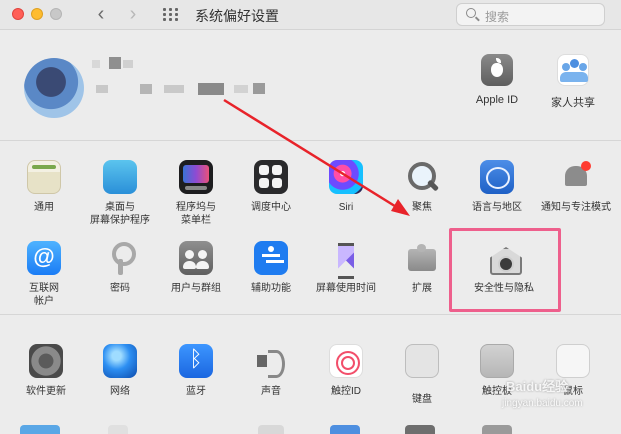 Image resolution: width=621 pixels, height=434 pixels. Describe the element at coordinates (196, 391) in the screenshot. I see `pref-label: 蓝牙` at that location.